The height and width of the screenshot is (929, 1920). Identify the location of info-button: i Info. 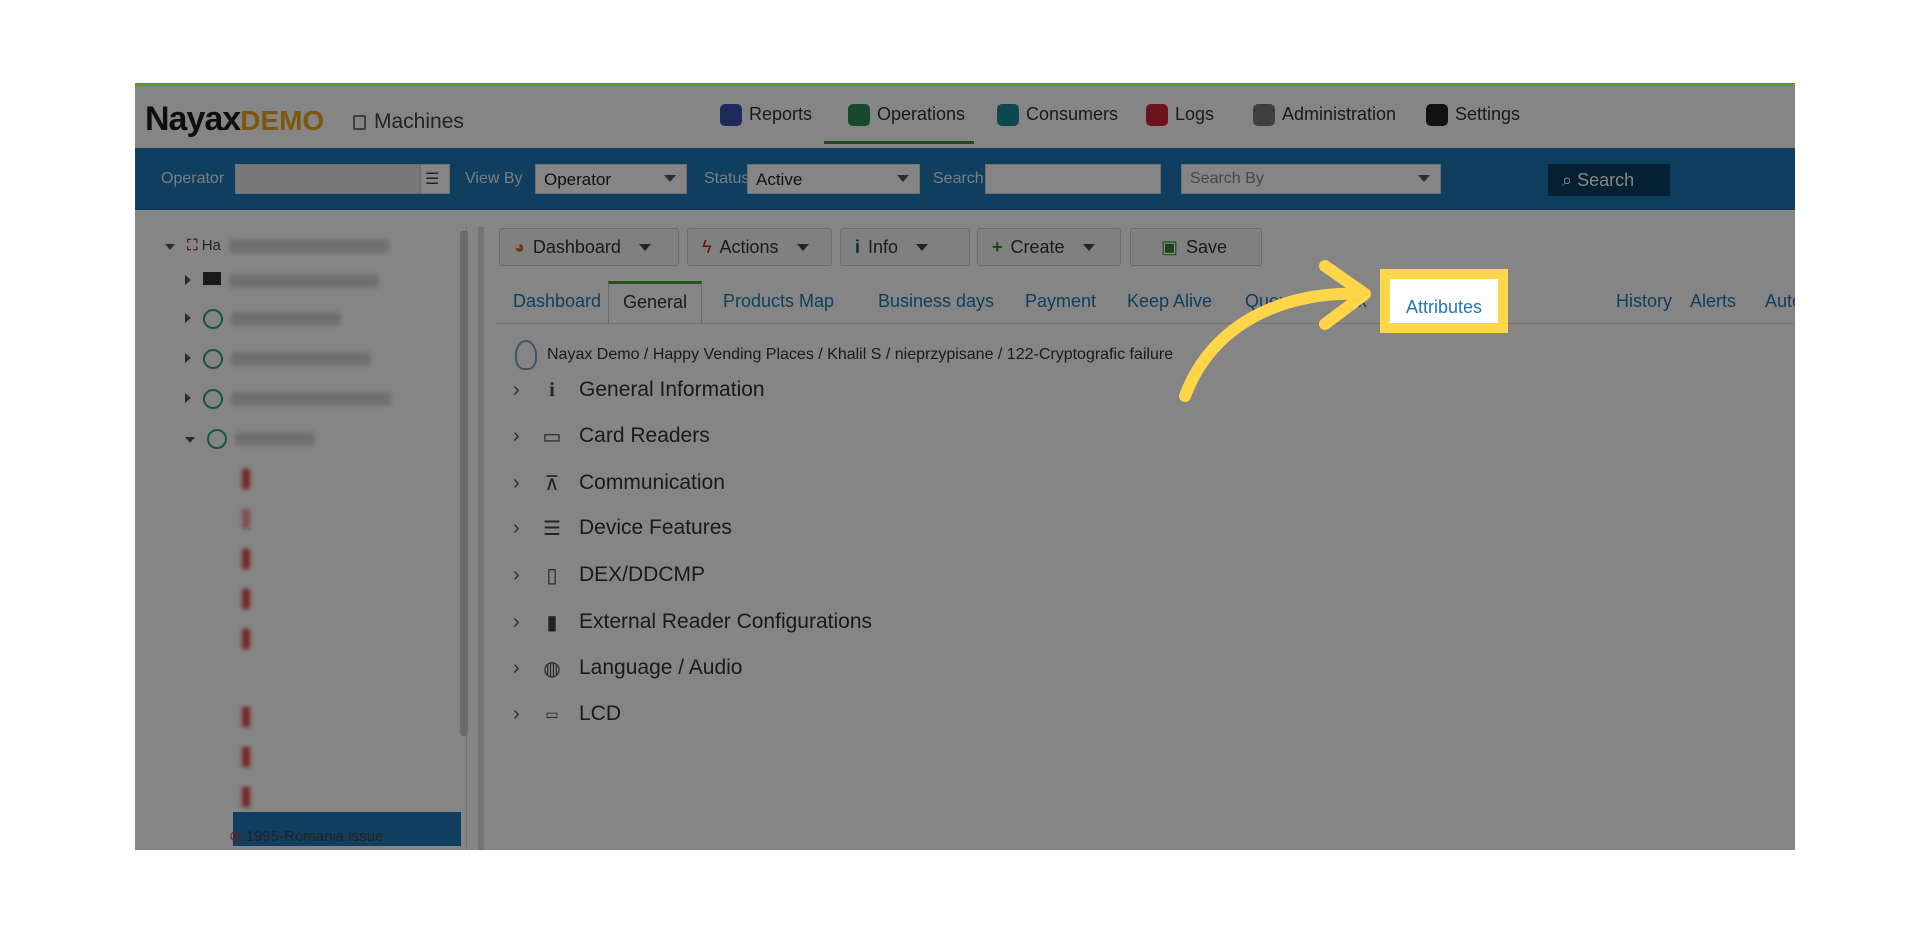
(905, 247).